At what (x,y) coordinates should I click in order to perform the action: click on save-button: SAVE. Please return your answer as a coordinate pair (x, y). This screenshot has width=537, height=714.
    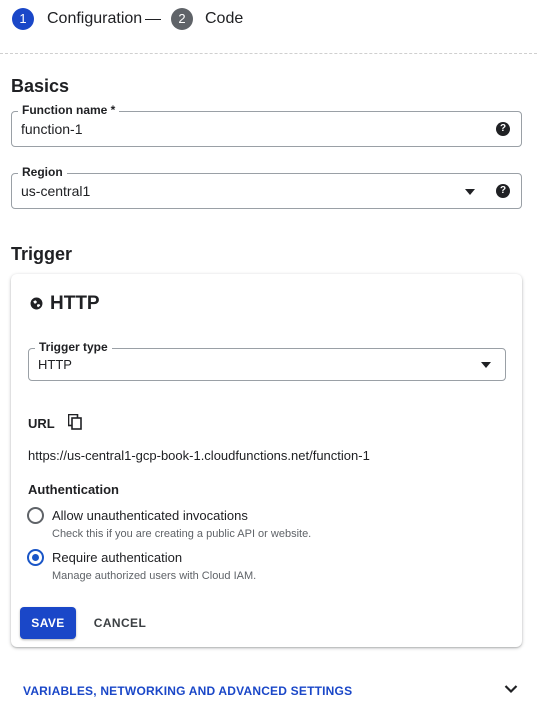
    Looking at the image, I should click on (48, 623).